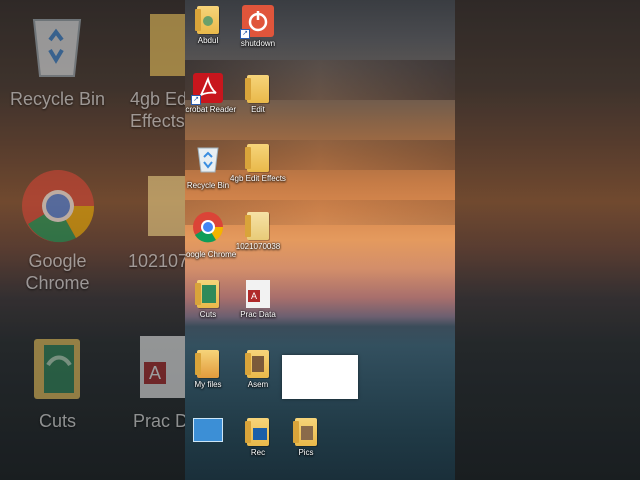  Describe the element at coordinates (208, 430) in the screenshot. I see `presentation-icon` at that location.